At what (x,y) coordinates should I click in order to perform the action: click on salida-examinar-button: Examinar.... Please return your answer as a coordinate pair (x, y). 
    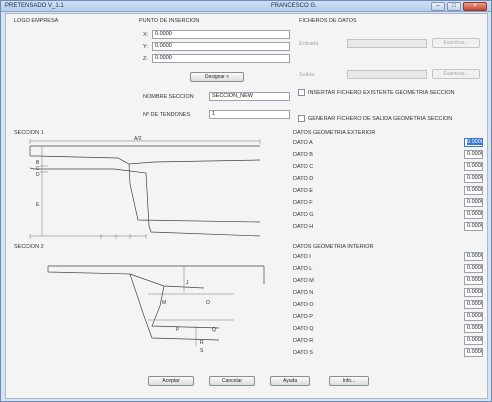
    Looking at the image, I should click on (456, 74).